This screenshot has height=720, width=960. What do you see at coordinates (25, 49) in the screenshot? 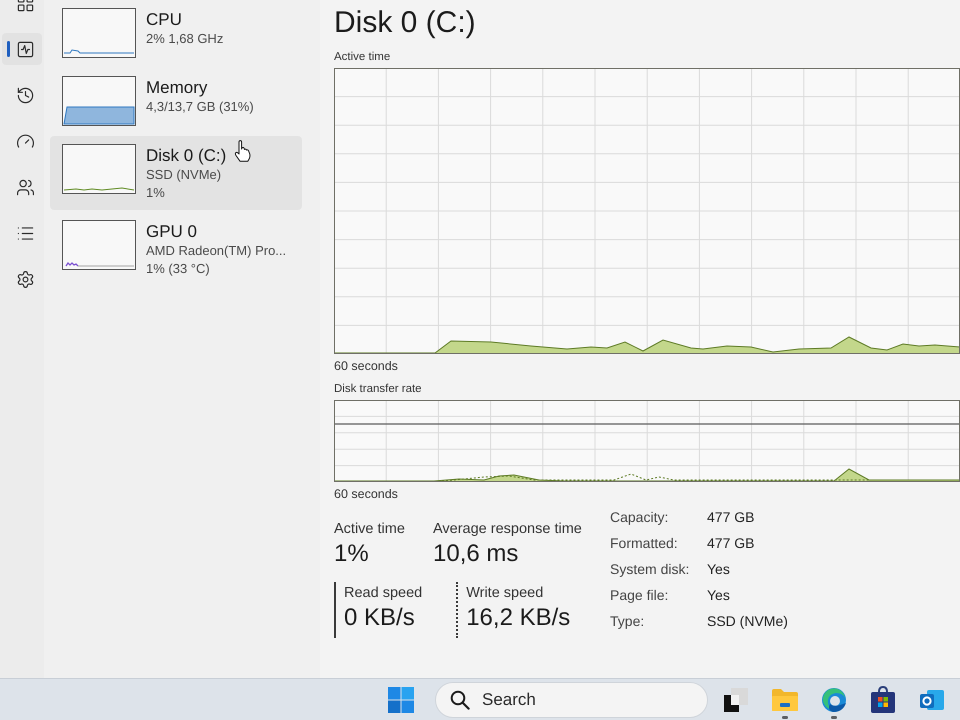
I see `pulse-icon` at bounding box center [25, 49].